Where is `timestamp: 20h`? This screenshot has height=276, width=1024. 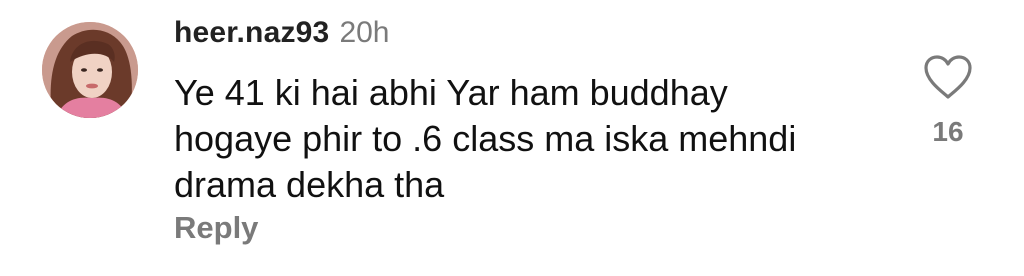
timestamp: 20h is located at coordinates (364, 32).